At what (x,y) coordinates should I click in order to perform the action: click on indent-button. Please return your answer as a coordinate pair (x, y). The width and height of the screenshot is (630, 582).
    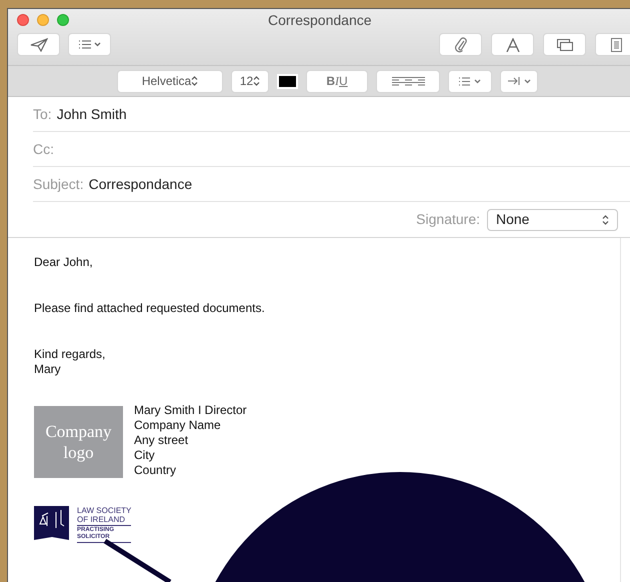
    Looking at the image, I should click on (519, 81).